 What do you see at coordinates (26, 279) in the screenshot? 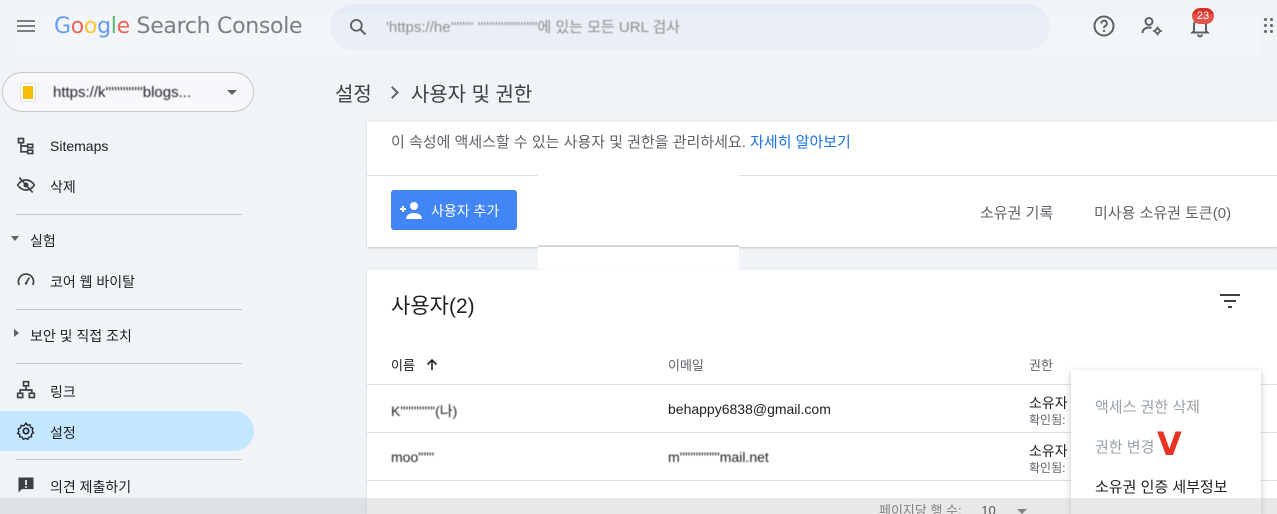
I see `speed-gauge-icon` at bounding box center [26, 279].